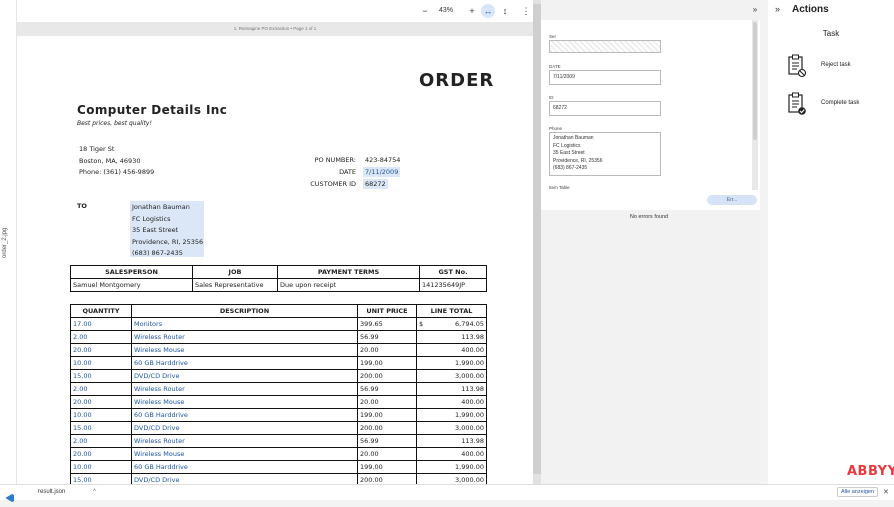  Describe the element at coordinates (382, 172) in the screenshot. I see `date-value: 7/11/2009` at that location.